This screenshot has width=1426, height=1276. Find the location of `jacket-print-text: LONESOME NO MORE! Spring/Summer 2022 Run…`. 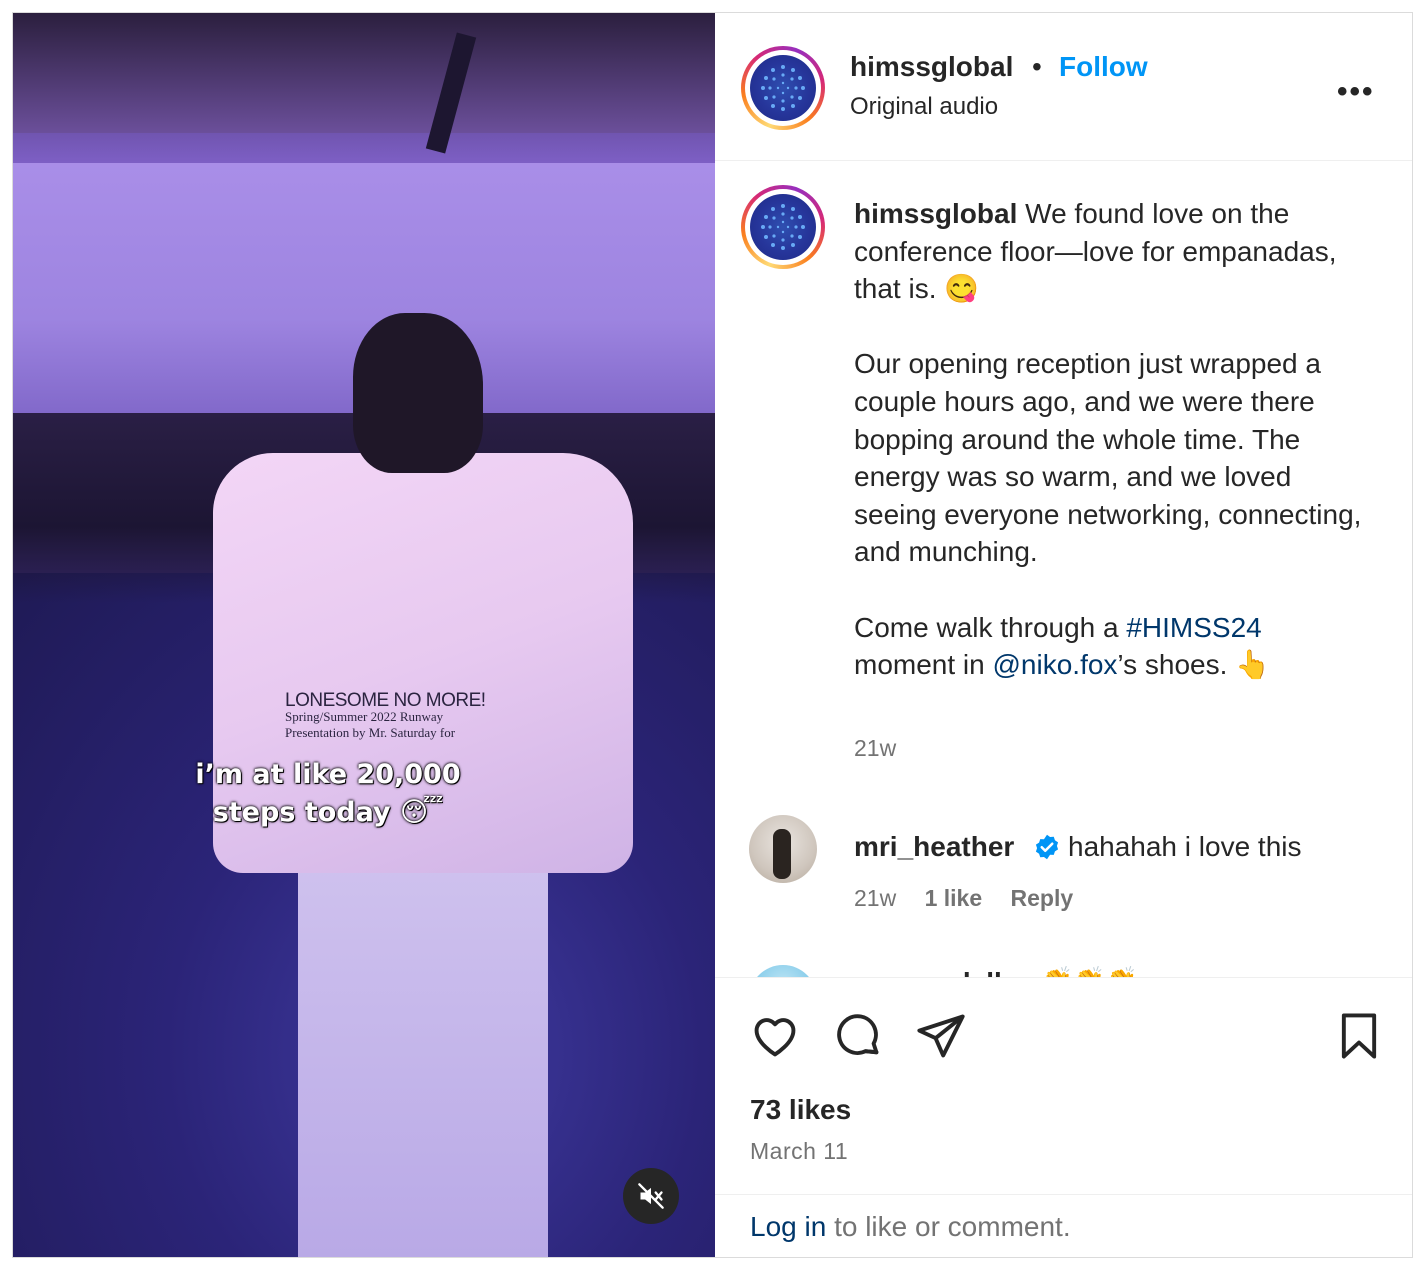

jacket-print-text: LONESOME NO MORE! Spring/Summer 2022 Run… is located at coordinates (390, 715).